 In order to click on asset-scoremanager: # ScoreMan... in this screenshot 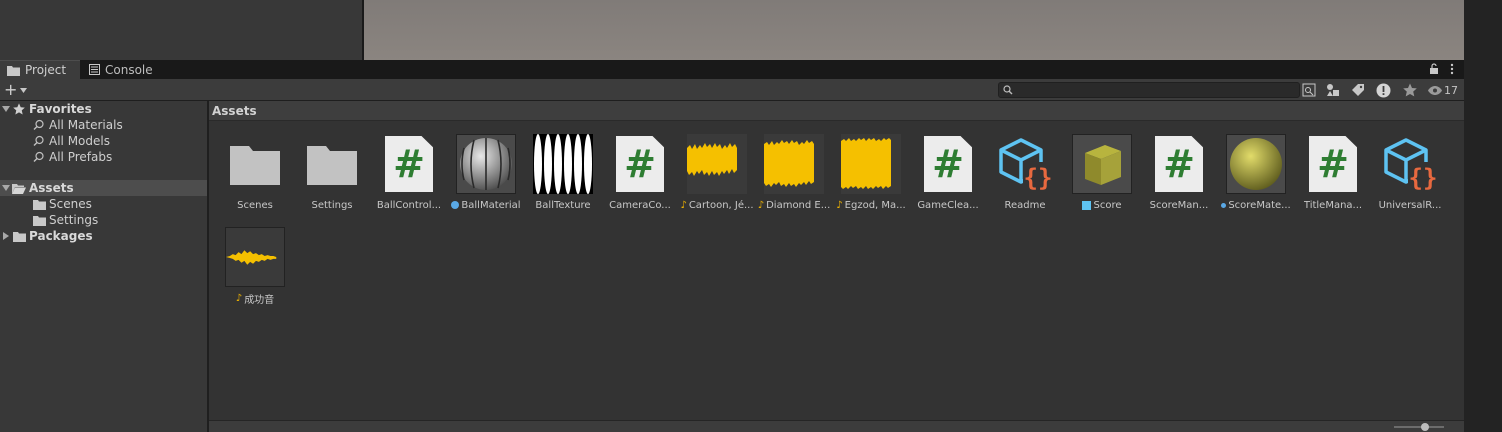, I will do `click(1179, 176)`.